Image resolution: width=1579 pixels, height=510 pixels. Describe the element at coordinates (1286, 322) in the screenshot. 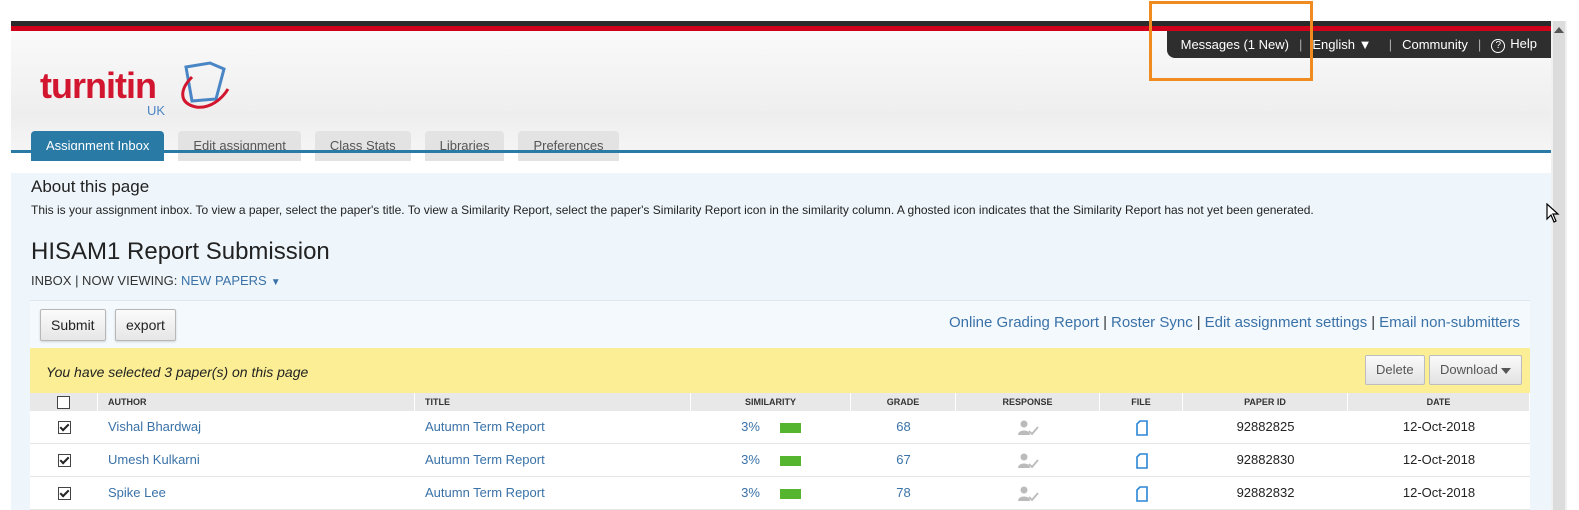

I see `edit-assignment-settings-link: Edit assignment settings` at that location.